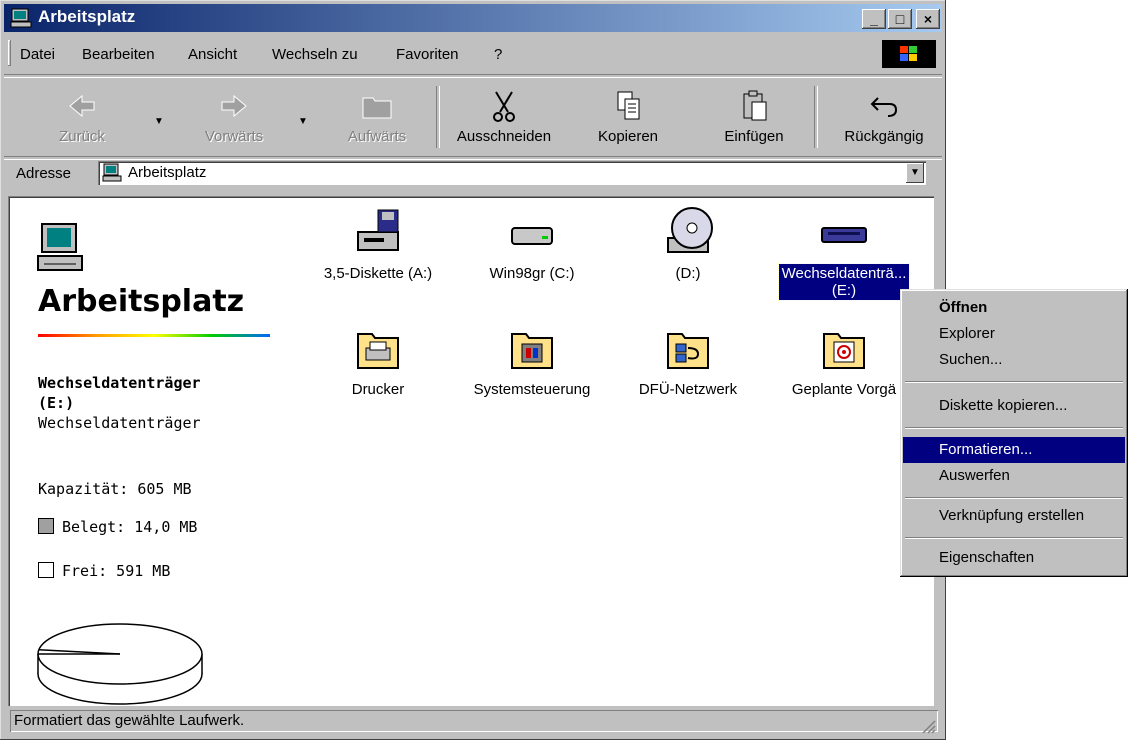 This screenshot has height=740, width=1131. What do you see at coordinates (498, 54) in the screenshot?
I see `menu-help: ?` at bounding box center [498, 54].